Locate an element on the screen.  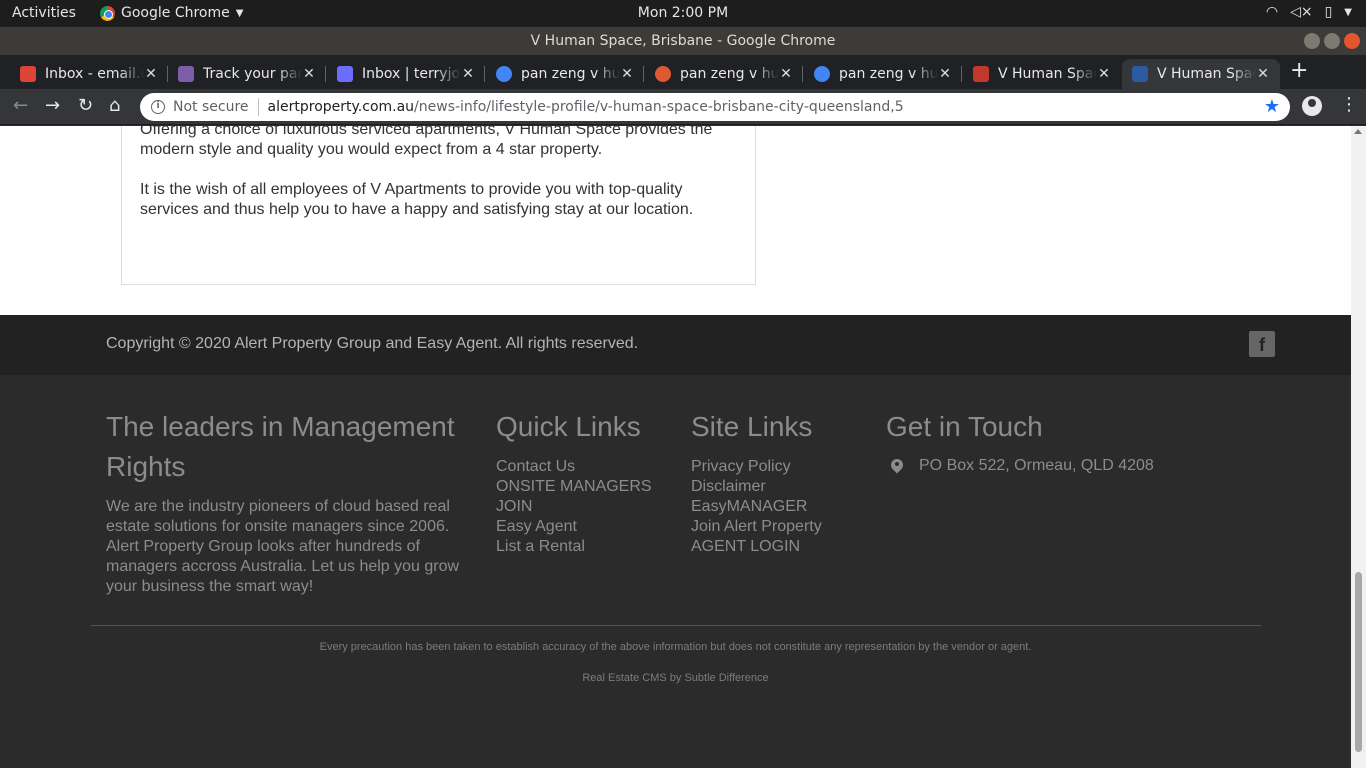
link-list-a-rental: List a Rental is located at coordinates (574, 547).